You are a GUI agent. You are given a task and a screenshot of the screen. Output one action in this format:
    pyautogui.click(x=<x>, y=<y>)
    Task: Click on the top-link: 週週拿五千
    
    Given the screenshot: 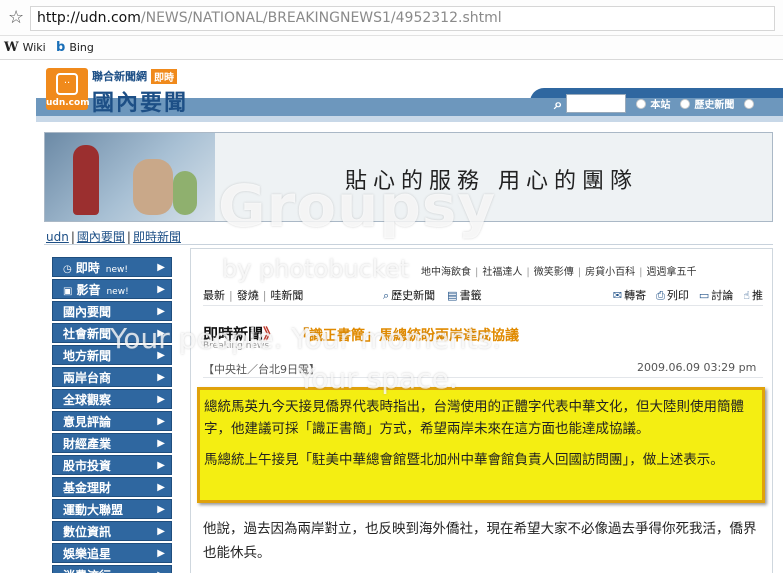 What is the action you would take?
    pyautogui.click(x=672, y=272)
    